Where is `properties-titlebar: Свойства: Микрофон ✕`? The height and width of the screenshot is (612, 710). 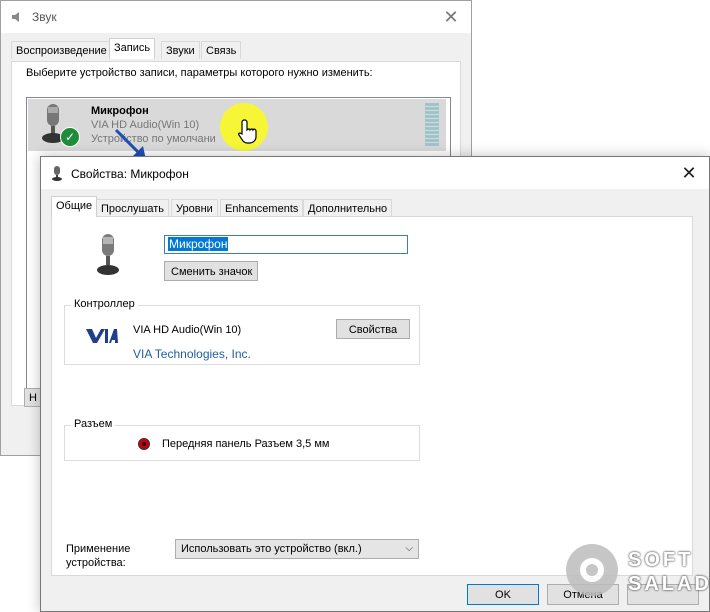 properties-titlebar: Свойства: Микрофон ✕ is located at coordinates (375, 173).